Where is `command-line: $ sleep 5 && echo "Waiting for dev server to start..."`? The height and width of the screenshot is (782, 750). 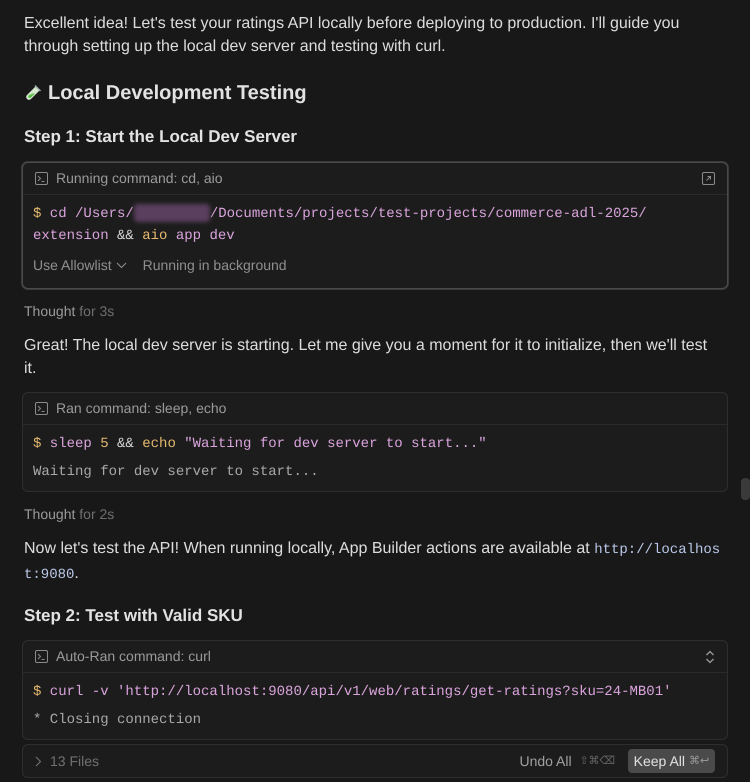 command-line: $ sleep 5 && echo "Waiting for dev server to start..." is located at coordinates (260, 444).